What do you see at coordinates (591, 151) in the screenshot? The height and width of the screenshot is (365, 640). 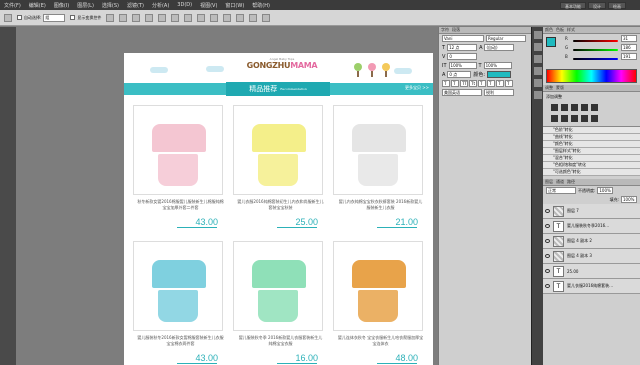 I see `preset-item: "图层样式"转化` at bounding box center [591, 151].